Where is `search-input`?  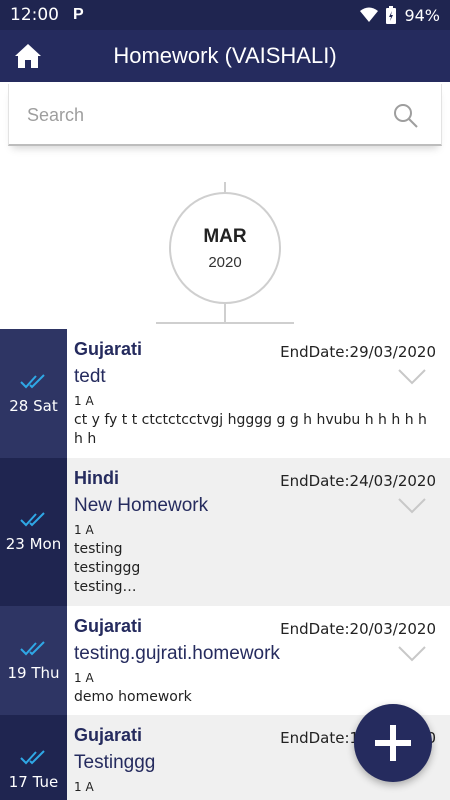
search-input is located at coordinates (207, 115).